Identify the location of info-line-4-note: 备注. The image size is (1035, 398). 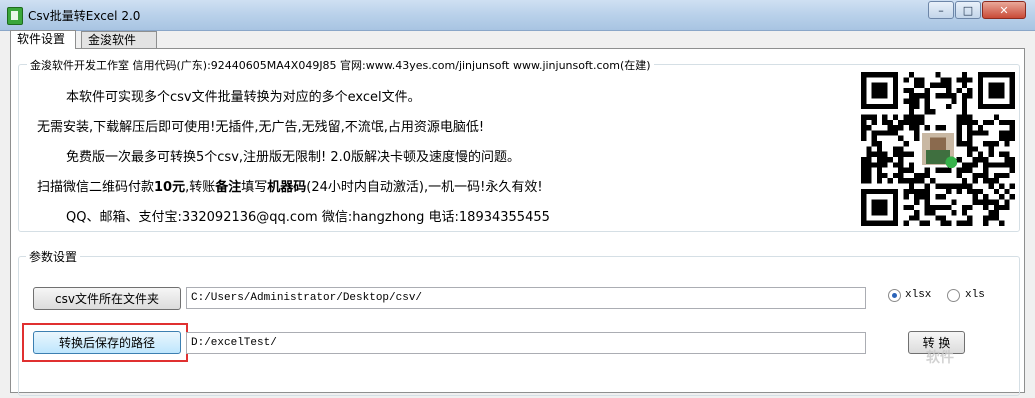
(228, 187).